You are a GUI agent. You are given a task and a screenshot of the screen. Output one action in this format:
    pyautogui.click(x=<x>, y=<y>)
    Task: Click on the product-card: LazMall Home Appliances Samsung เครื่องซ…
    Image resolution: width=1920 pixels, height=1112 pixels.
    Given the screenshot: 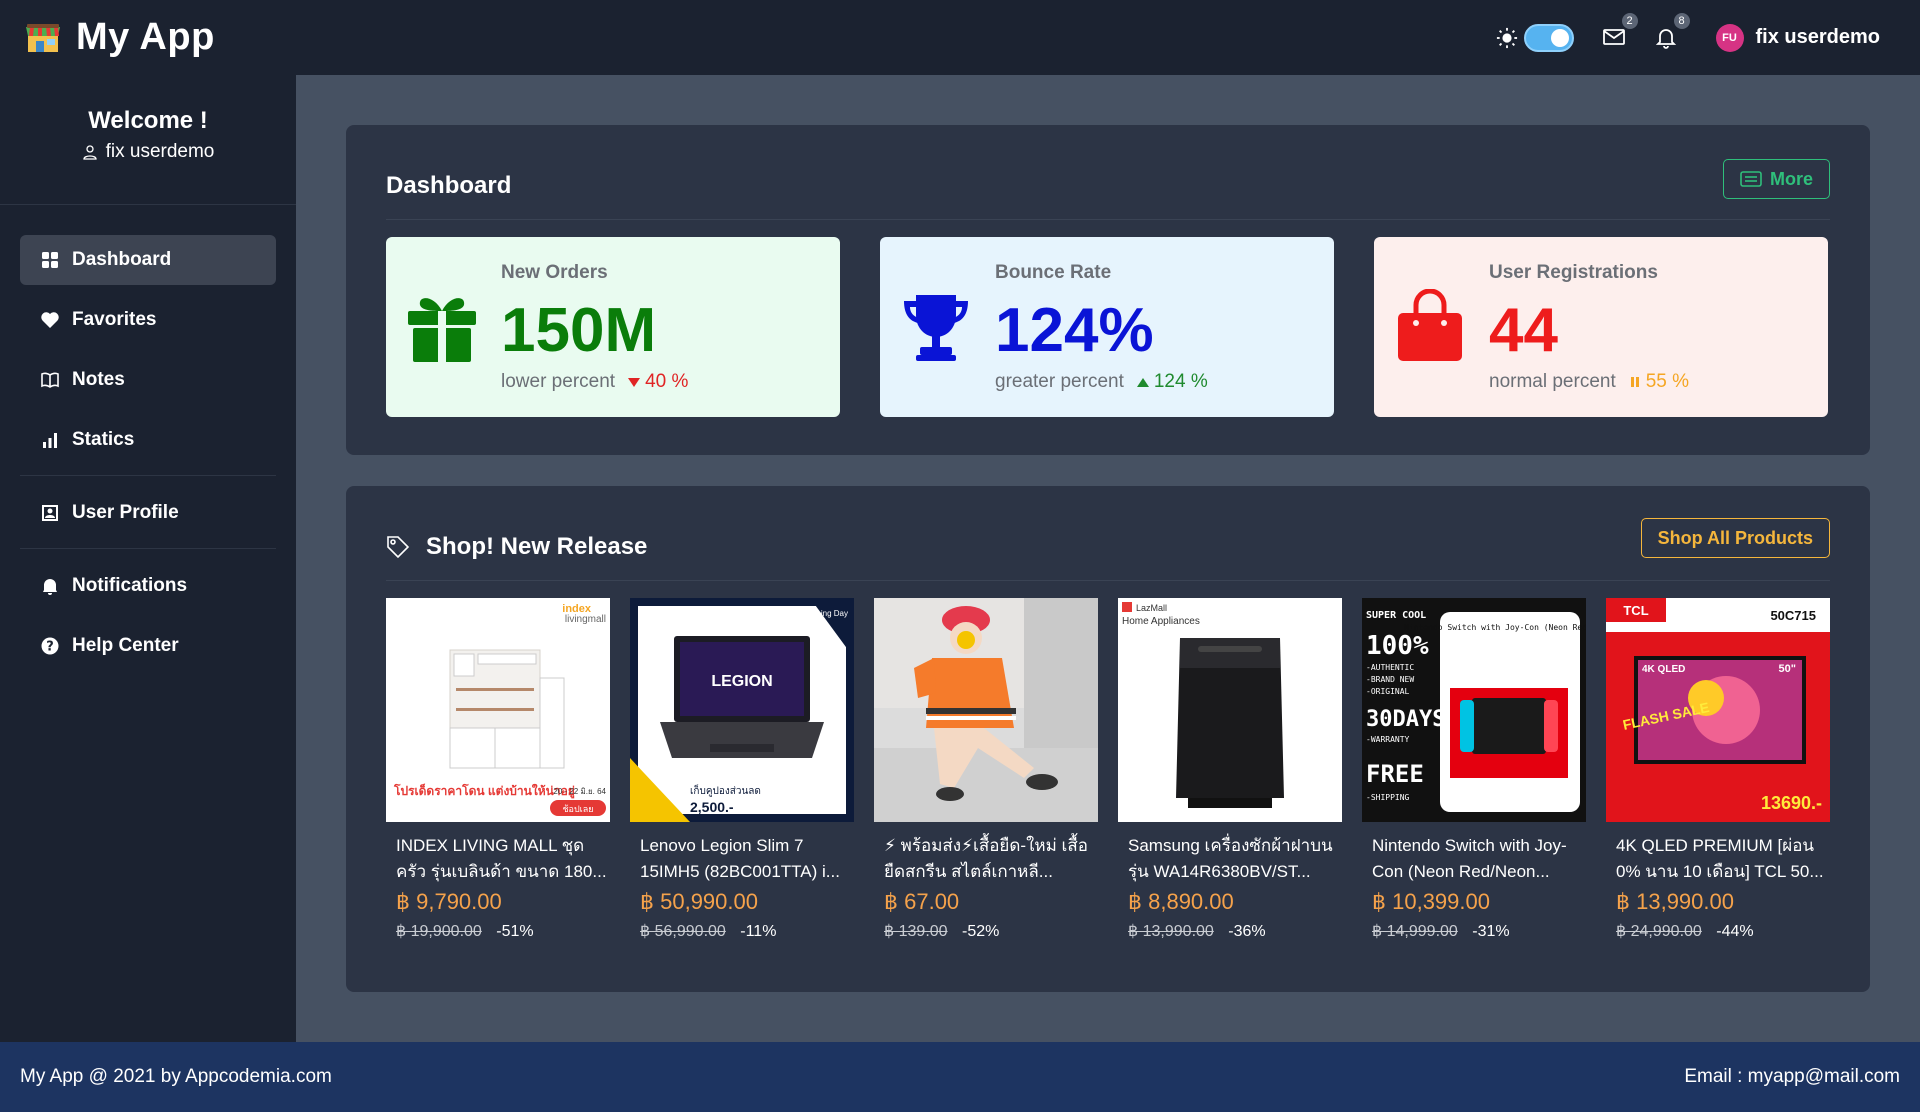 What is the action you would take?
    pyautogui.click(x=1230, y=769)
    